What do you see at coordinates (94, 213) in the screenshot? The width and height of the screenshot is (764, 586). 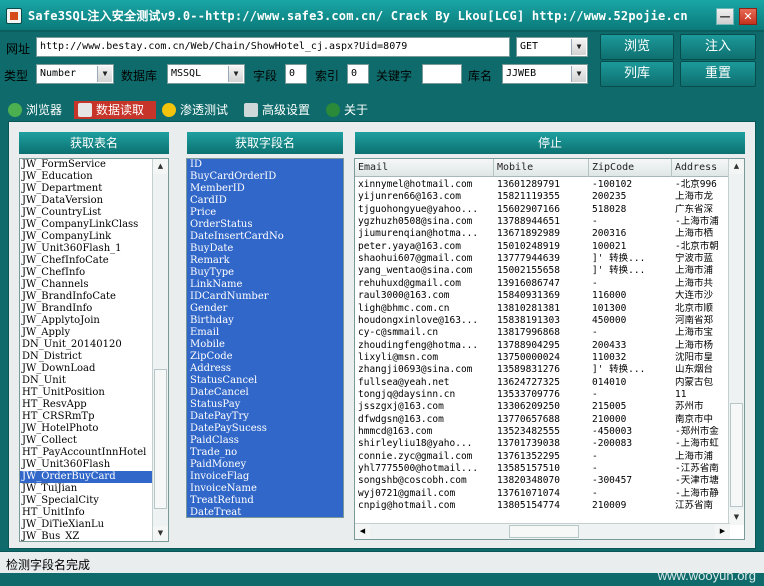 I see `table-list-item: JW_CountryList` at bounding box center [94, 213].